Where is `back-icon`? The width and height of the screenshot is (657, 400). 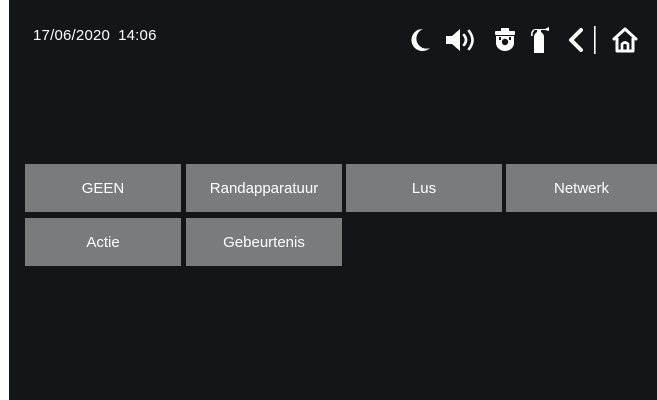 back-icon is located at coordinates (576, 40).